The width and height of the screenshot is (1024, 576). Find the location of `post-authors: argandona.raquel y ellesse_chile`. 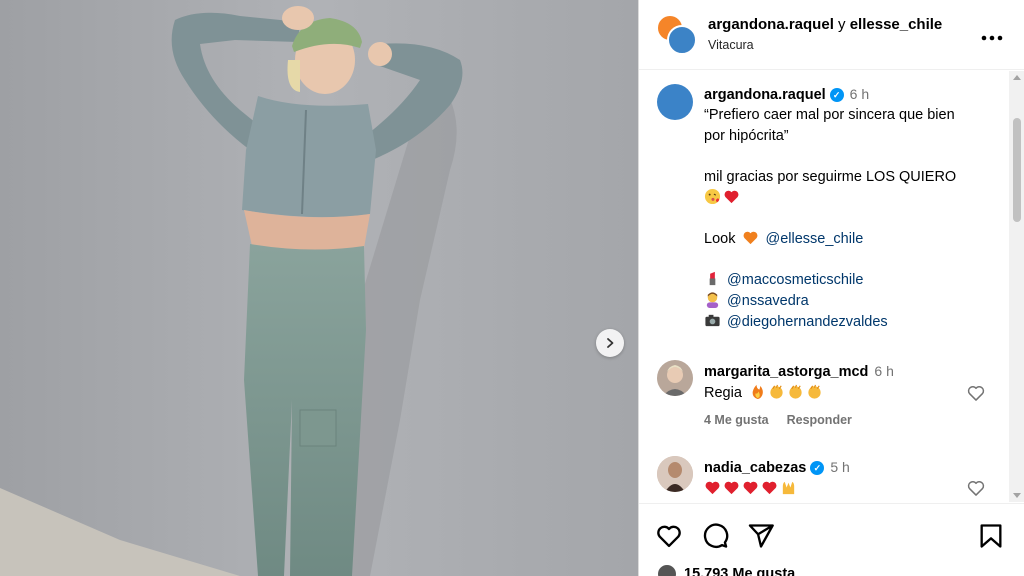

post-authors: argandona.raquel y ellesse_chile is located at coordinates (825, 24).